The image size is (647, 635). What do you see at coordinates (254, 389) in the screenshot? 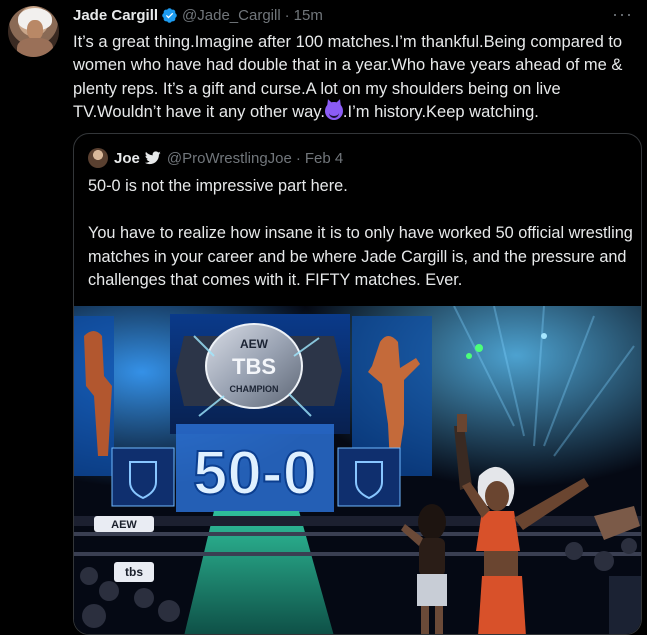
I see `belt-text-bottom: CHAMPION` at bounding box center [254, 389].